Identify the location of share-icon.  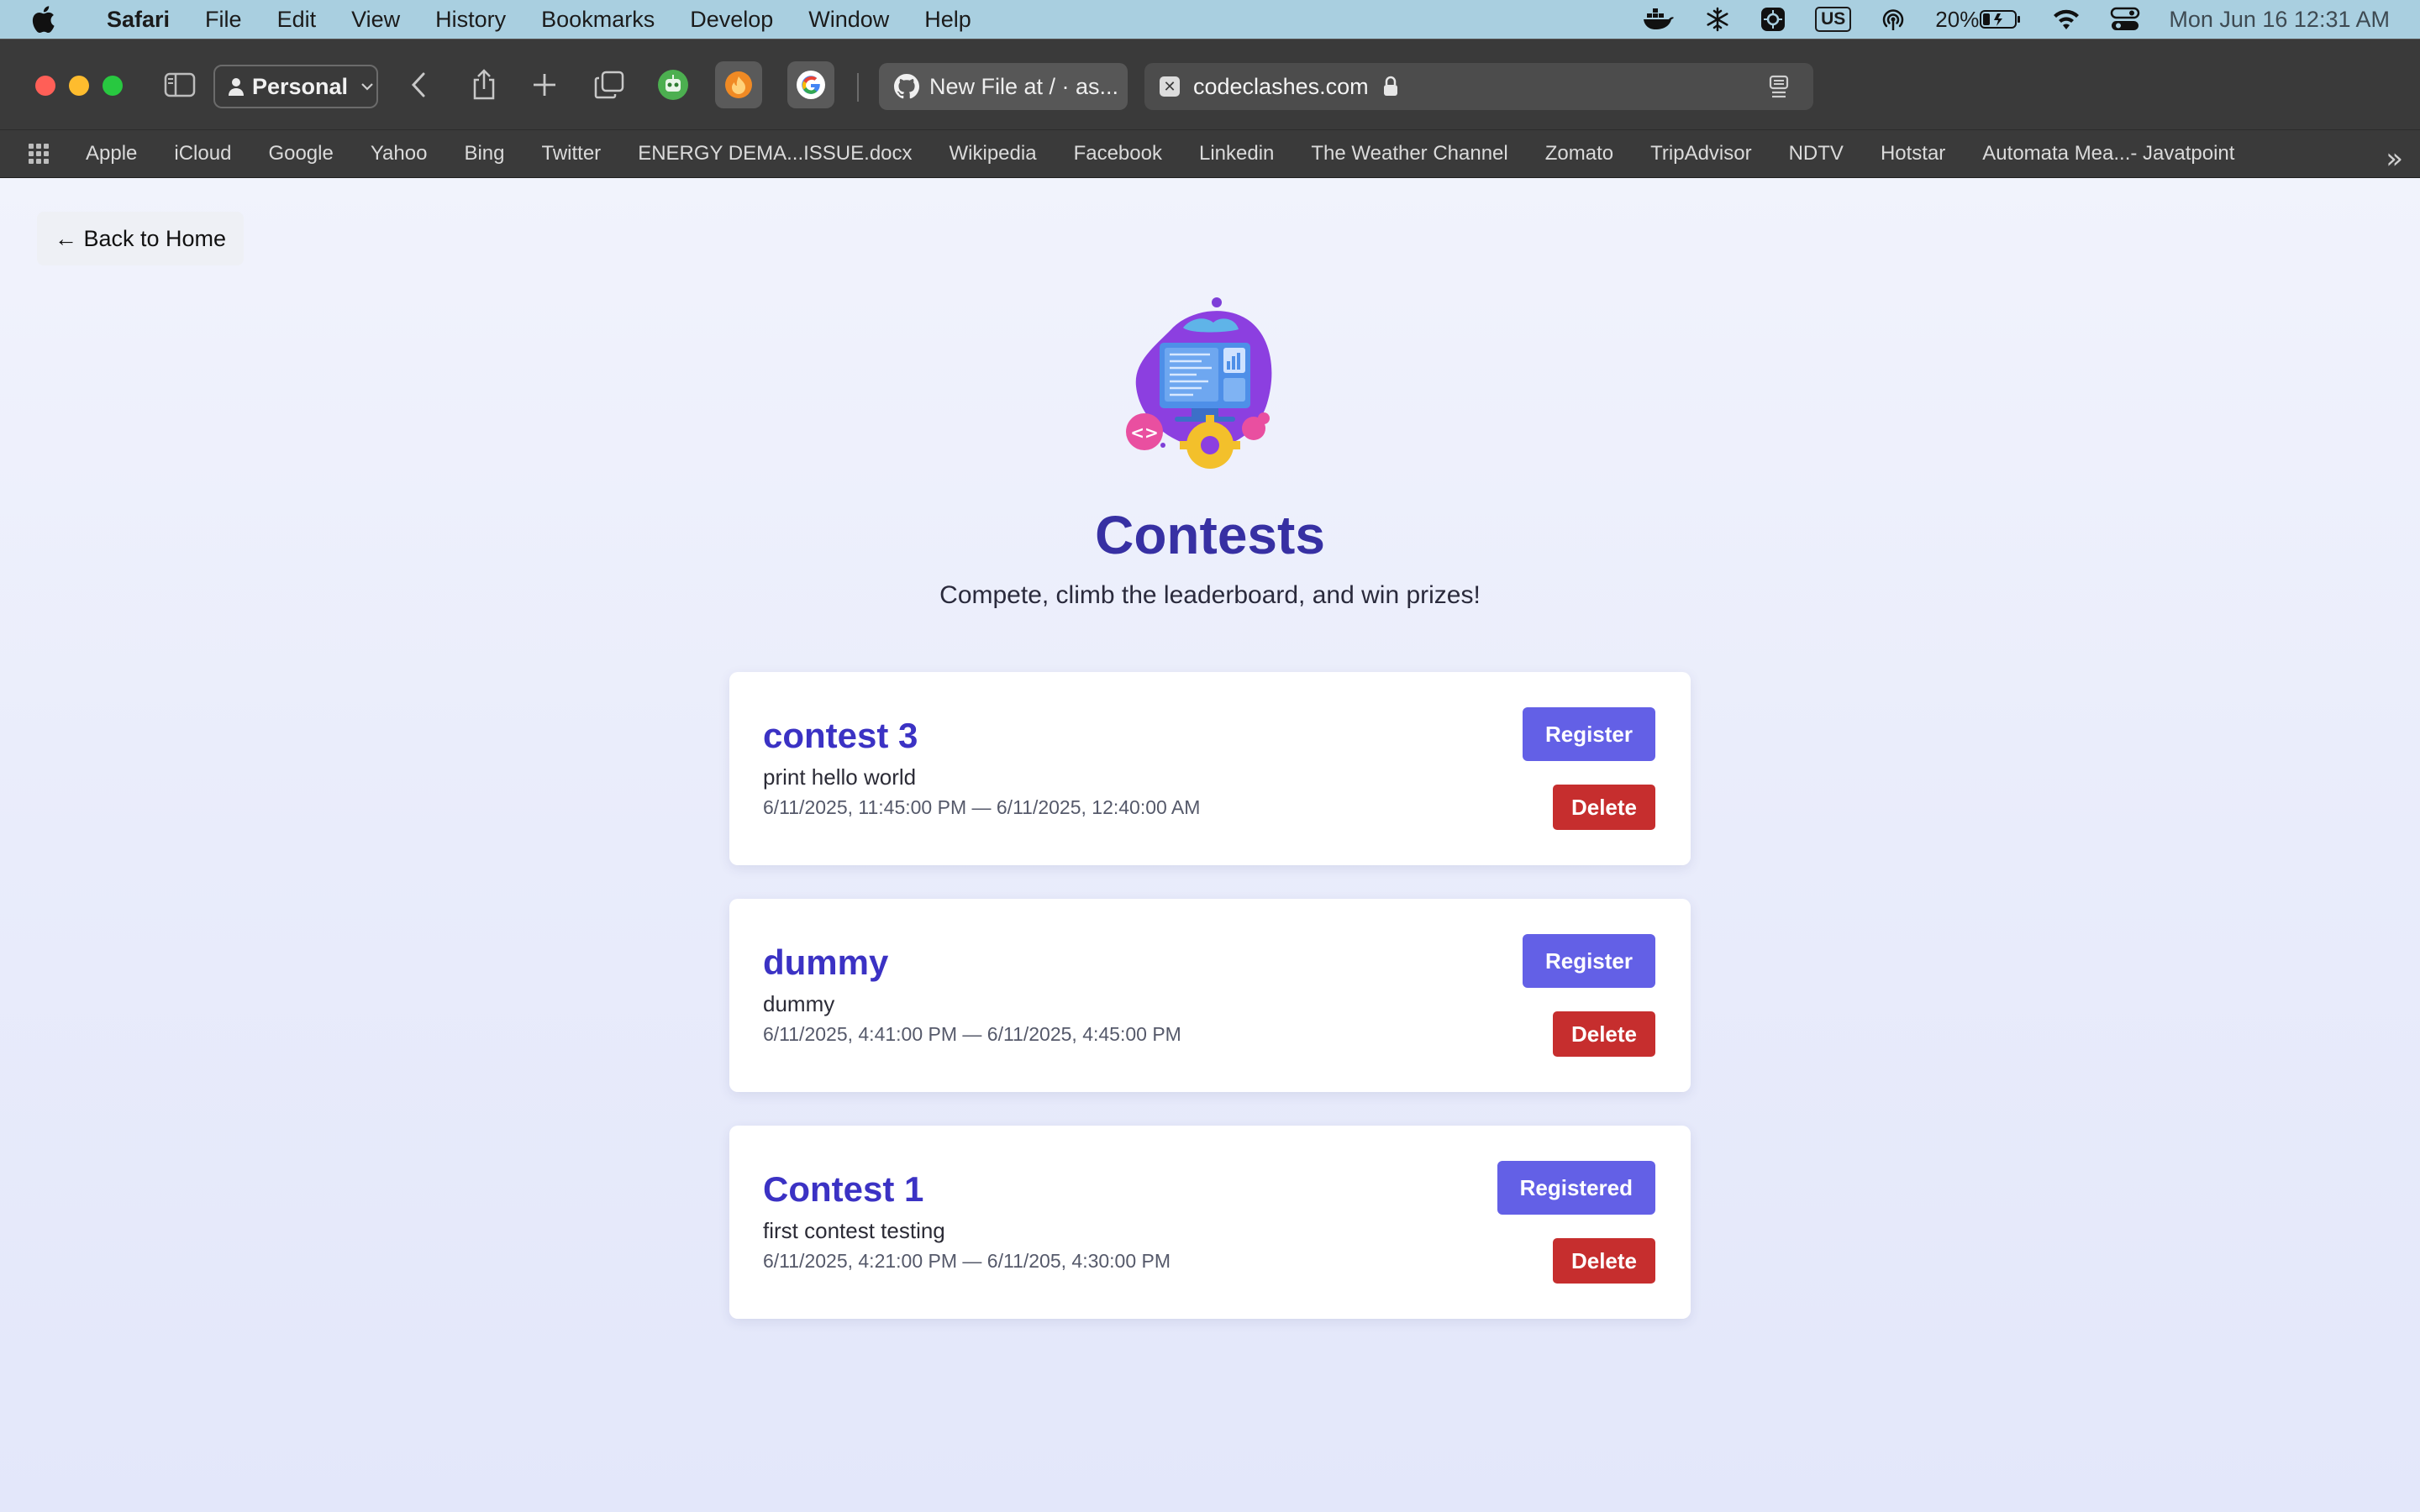
(484, 84).